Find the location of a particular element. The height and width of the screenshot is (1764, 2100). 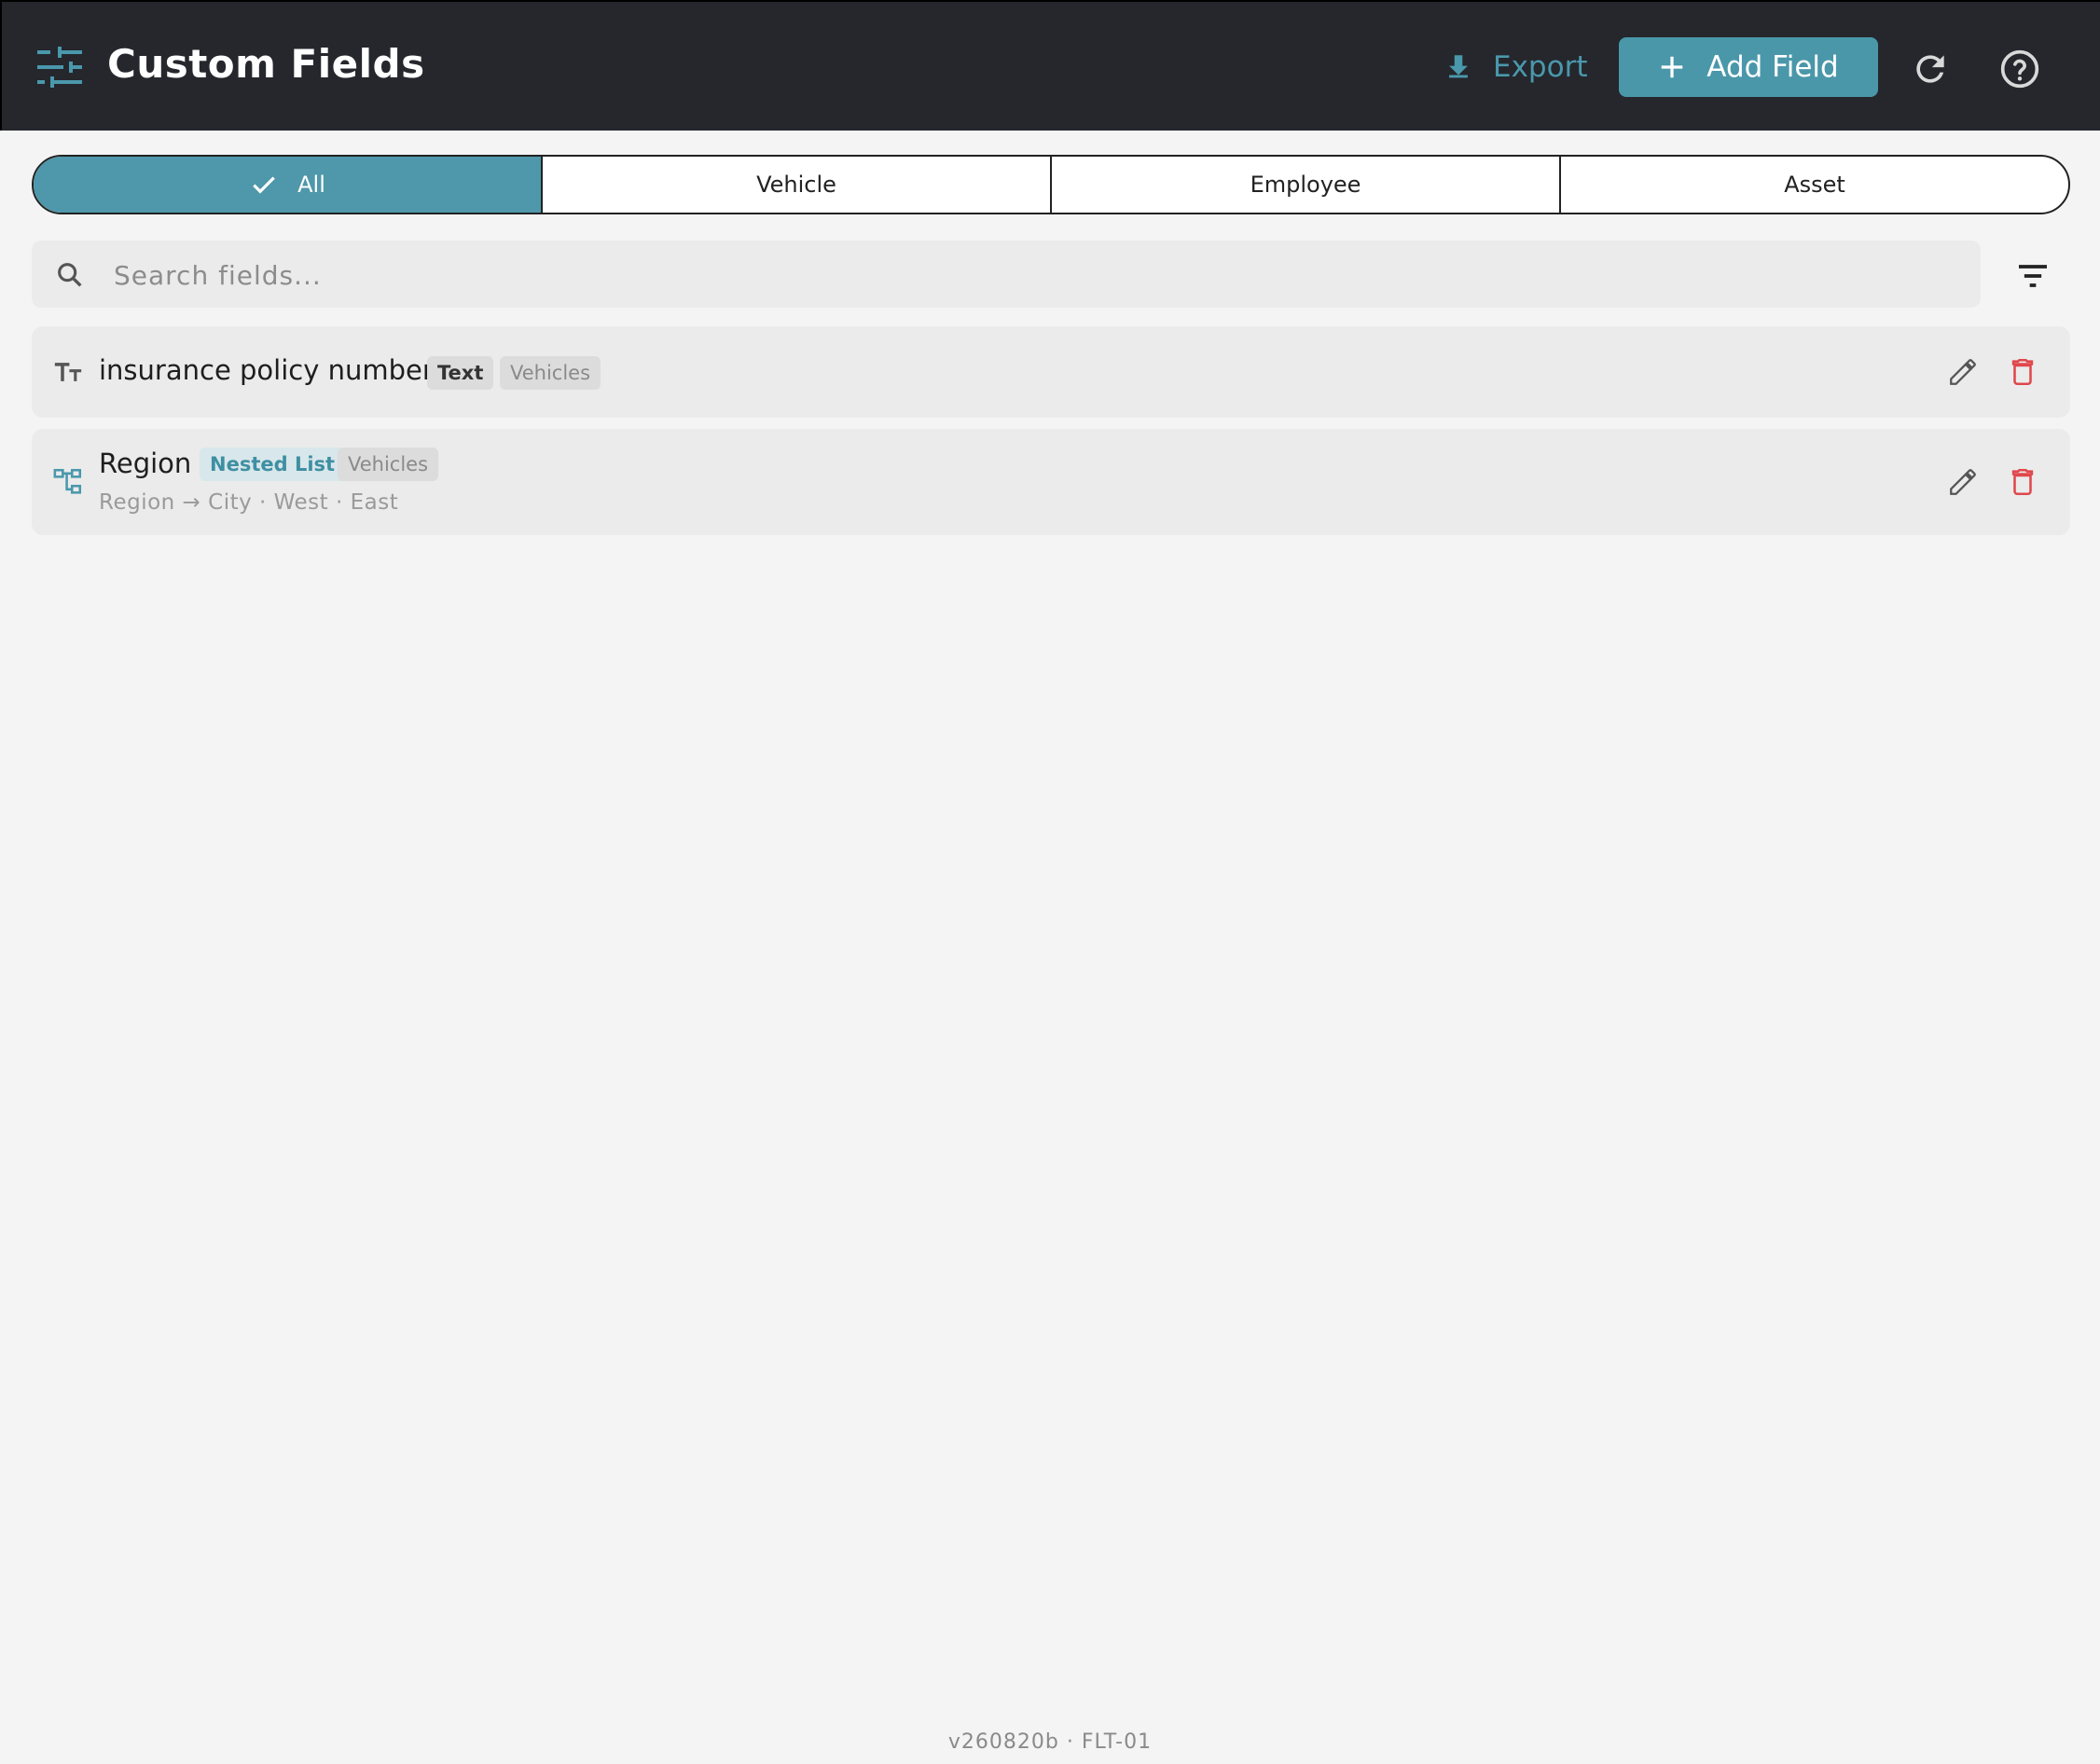

segment-asset: Asset is located at coordinates (1814, 185).